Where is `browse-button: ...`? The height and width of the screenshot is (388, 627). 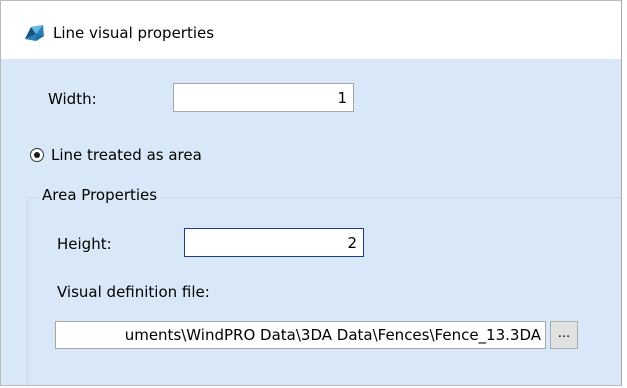 browse-button: ... is located at coordinates (564, 335).